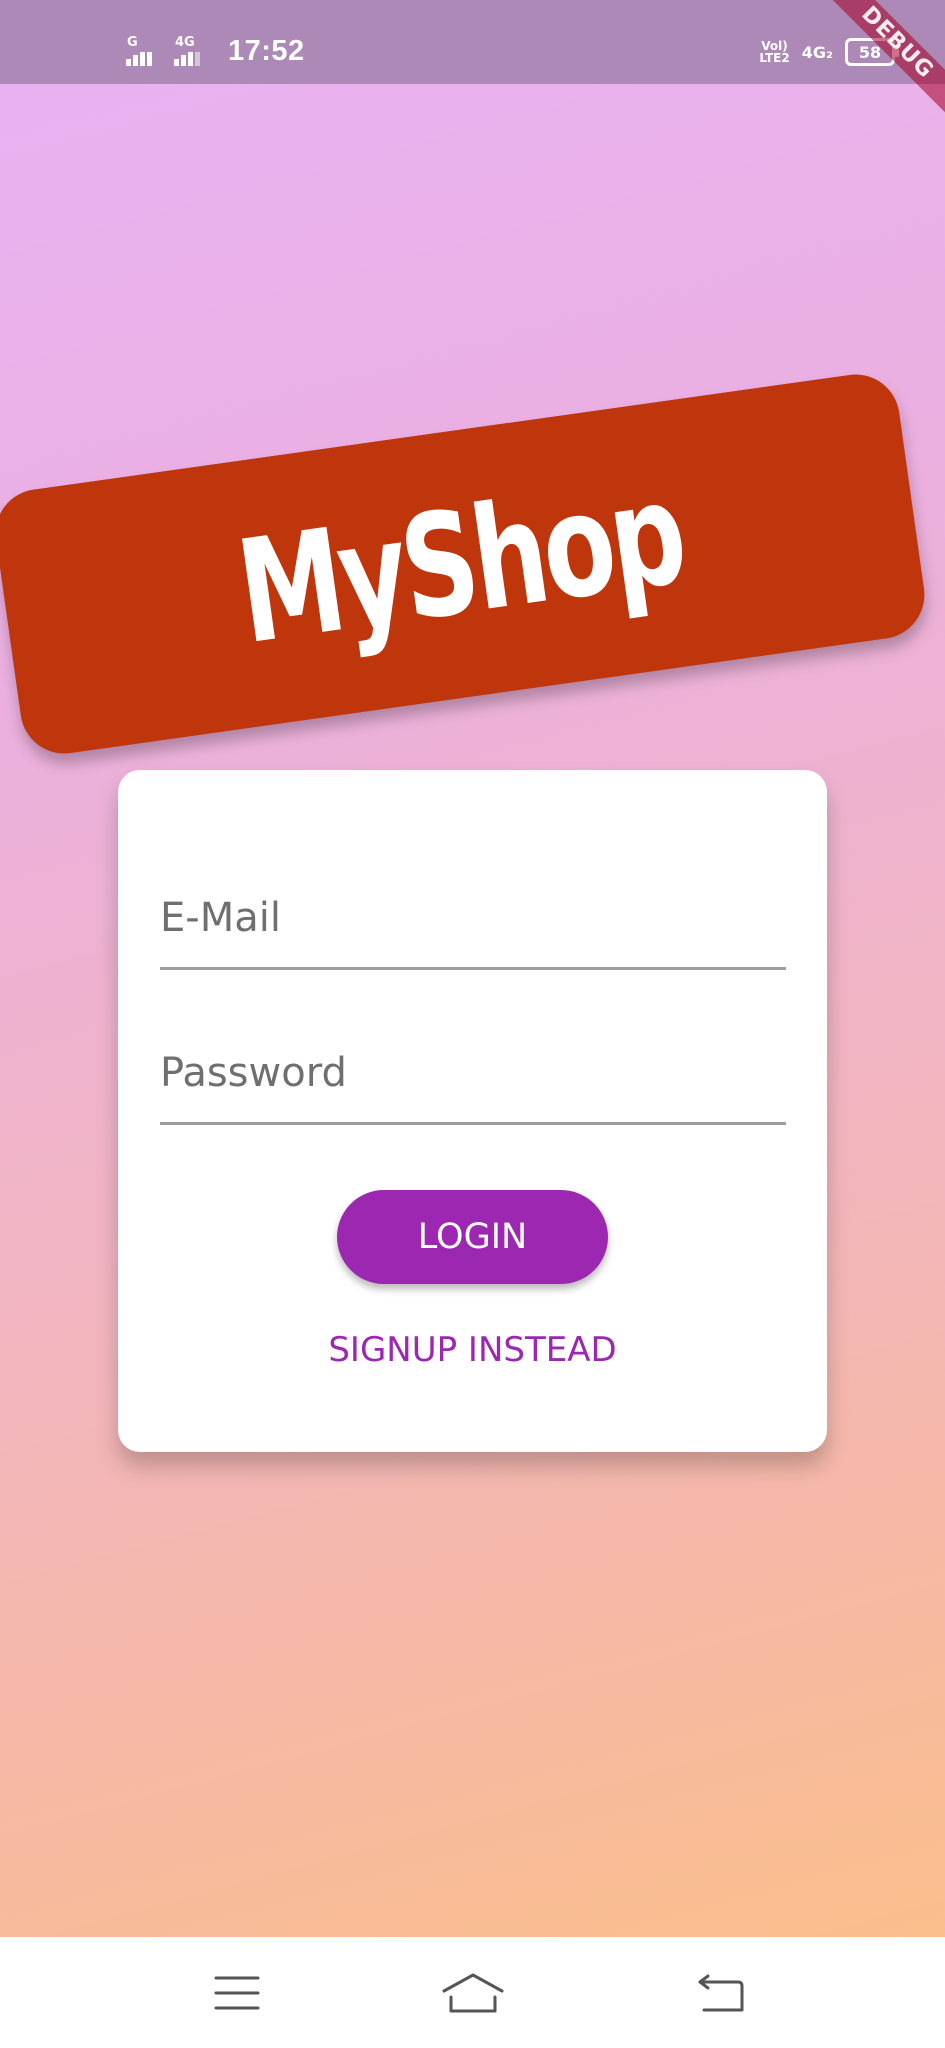  I want to click on volte-icon: Vol) LTE2, so click(774, 52).